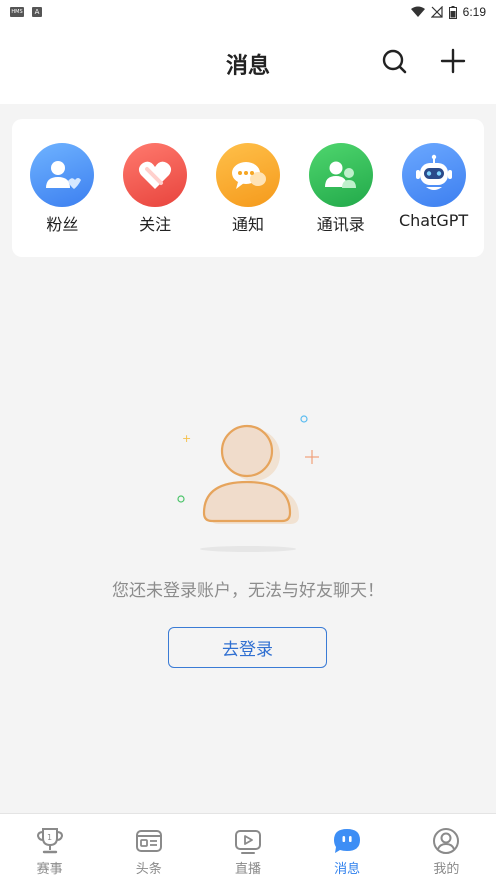  Describe the element at coordinates (247, 647) in the screenshot. I see `login-button: 去登录` at that location.